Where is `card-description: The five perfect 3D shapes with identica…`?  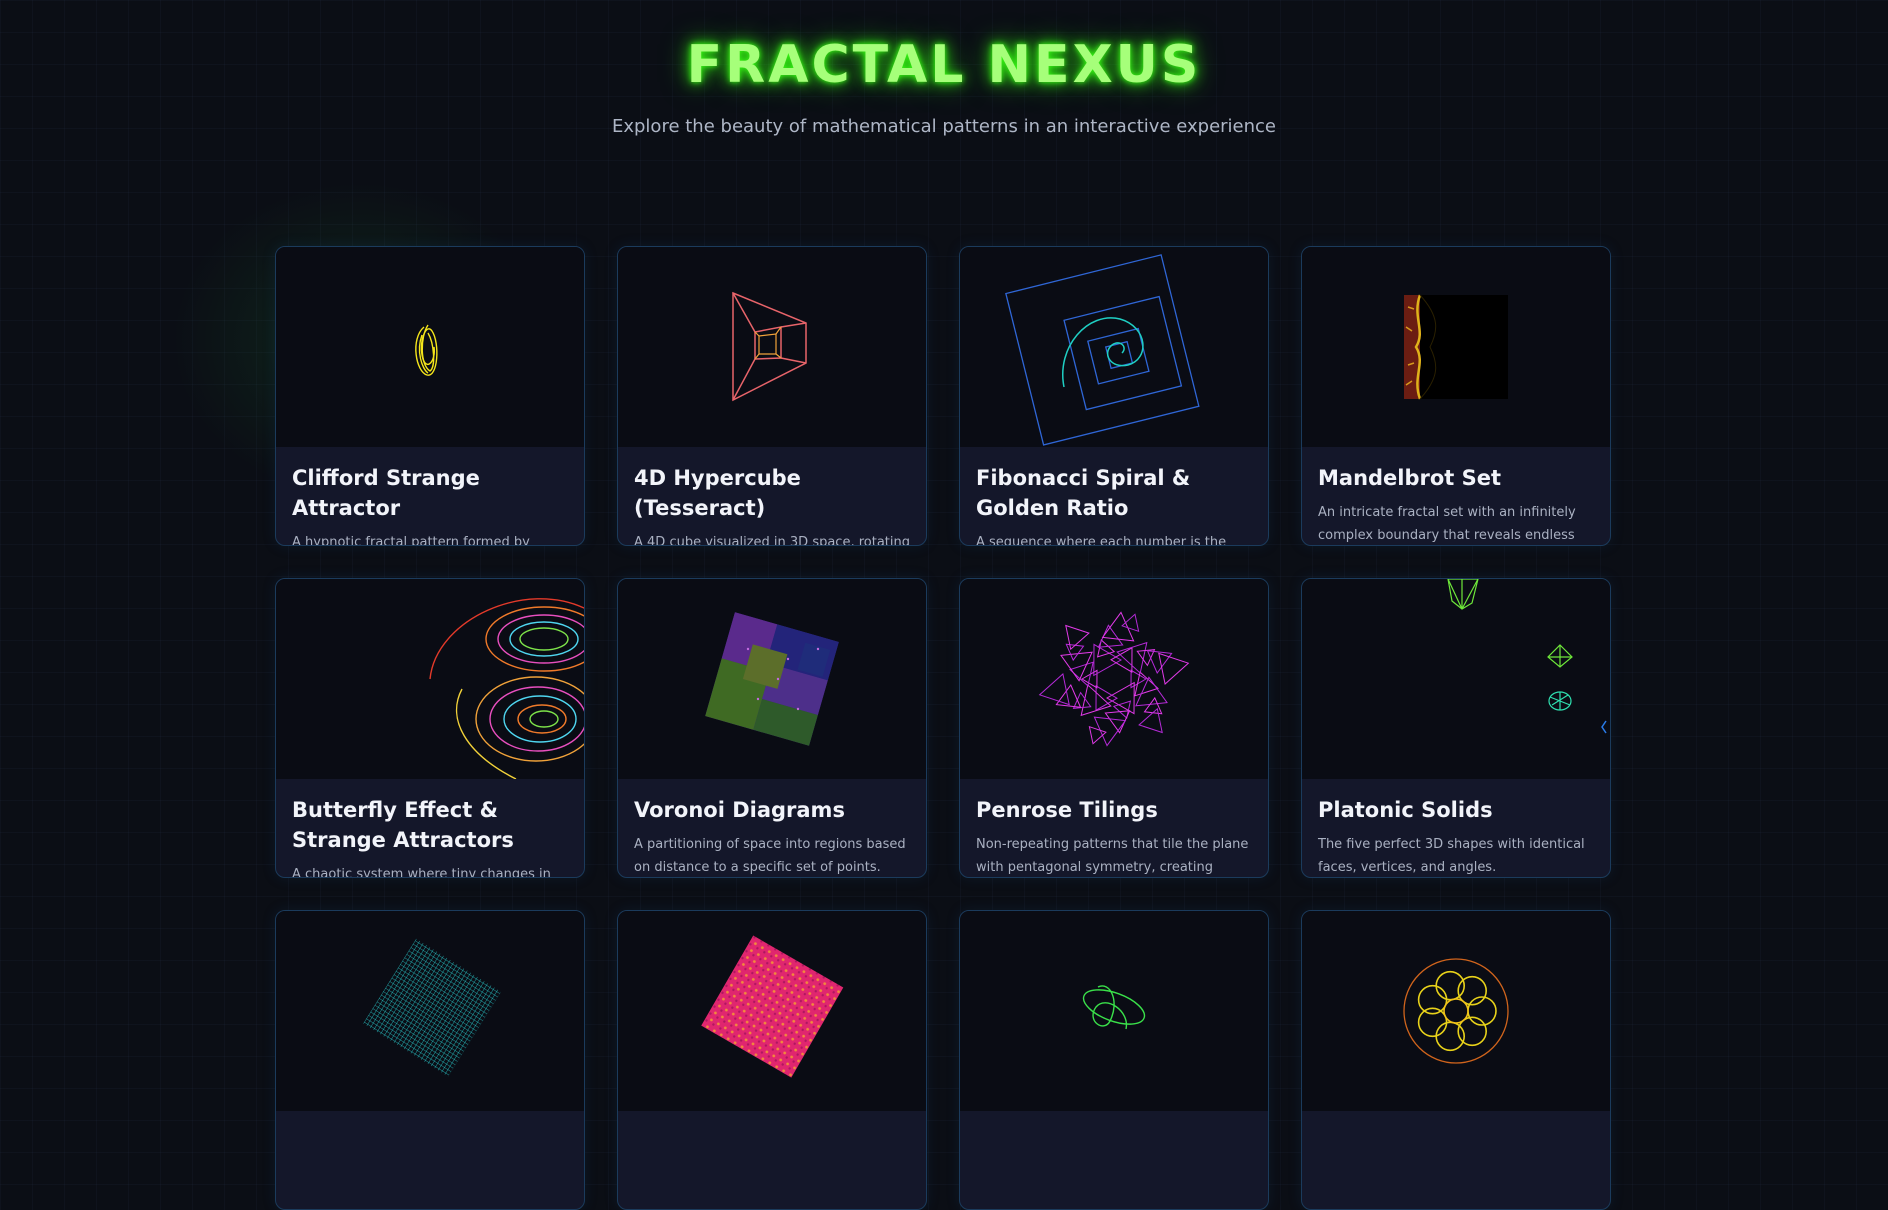 card-description: The five perfect 3D shapes with identica… is located at coordinates (1451, 856).